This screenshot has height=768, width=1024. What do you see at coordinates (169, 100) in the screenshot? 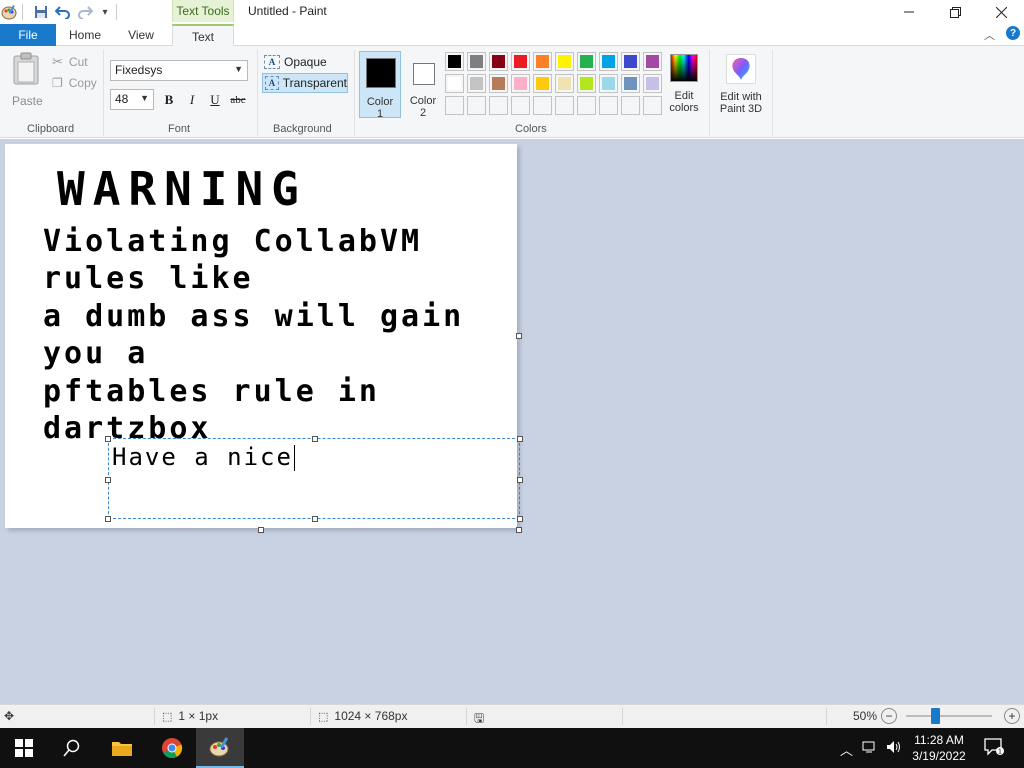
I see `bold-button: B` at bounding box center [169, 100].